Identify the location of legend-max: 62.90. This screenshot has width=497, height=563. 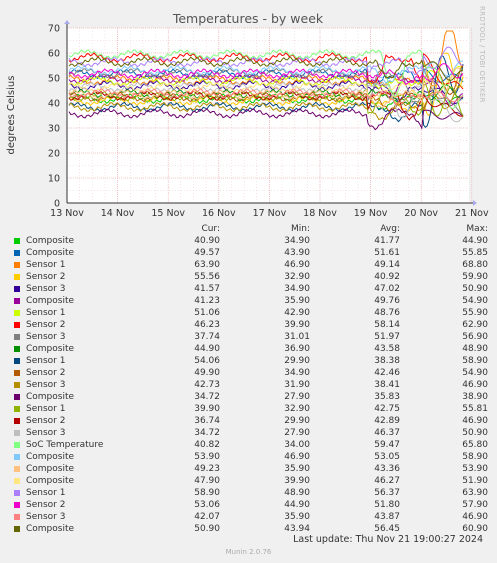
(475, 325).